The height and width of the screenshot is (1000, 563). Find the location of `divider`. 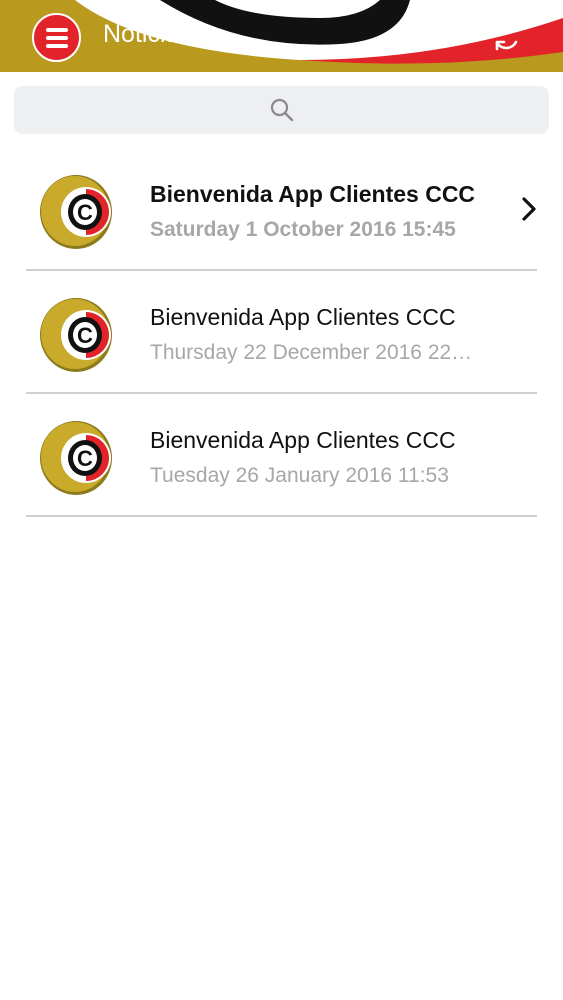

divider is located at coordinates (281, 516).